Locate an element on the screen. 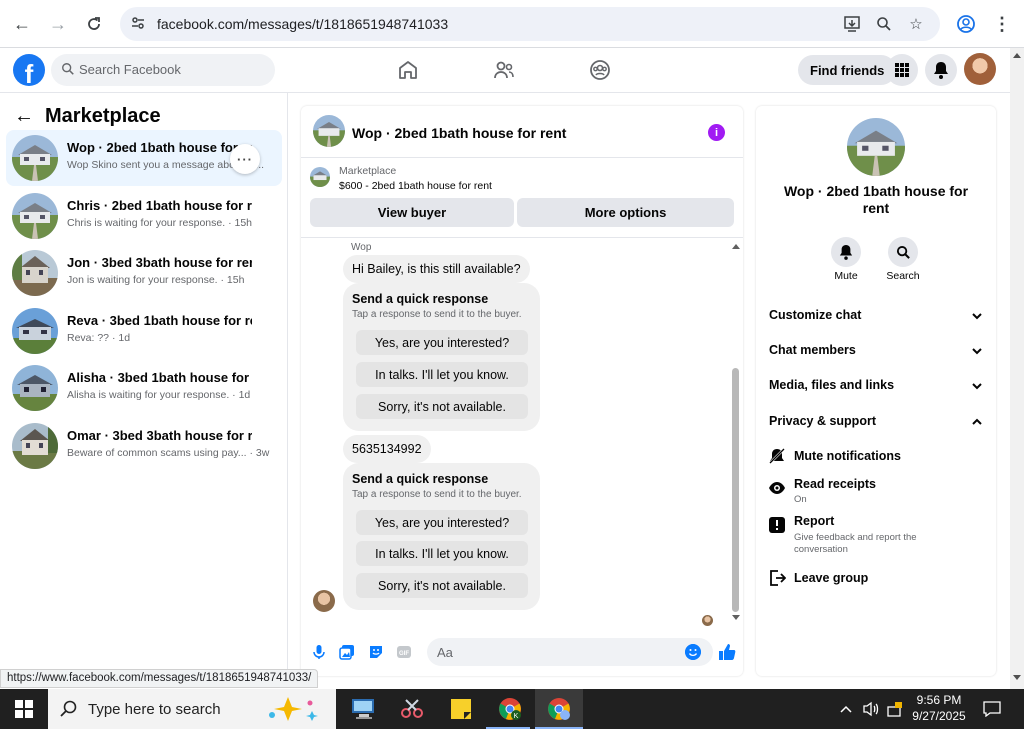  search-label: Search is located at coordinates (903, 276).